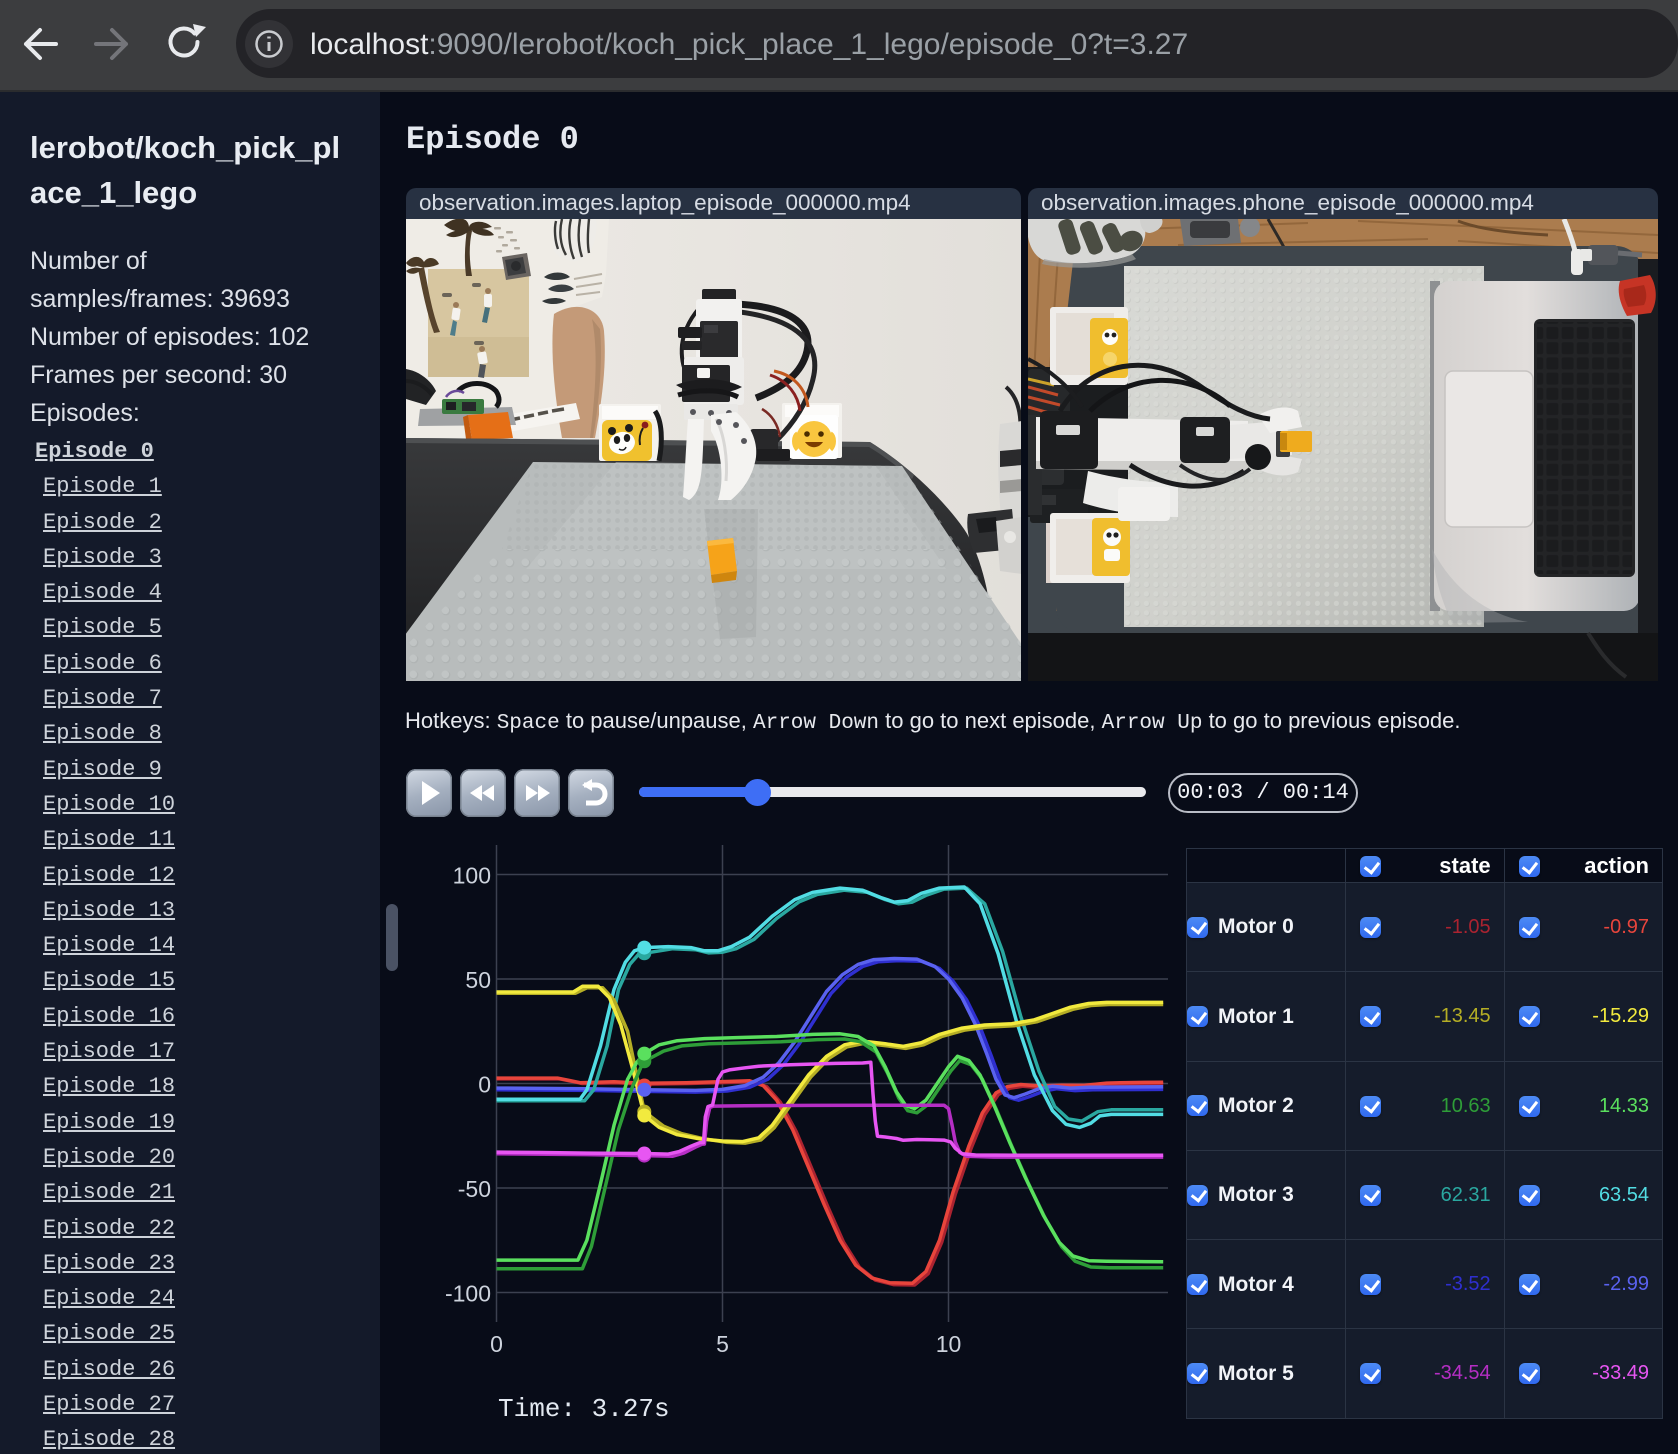 The image size is (1678, 1454). Describe the element at coordinates (478, 980) in the screenshot. I see `svg-text: 50` at that location.